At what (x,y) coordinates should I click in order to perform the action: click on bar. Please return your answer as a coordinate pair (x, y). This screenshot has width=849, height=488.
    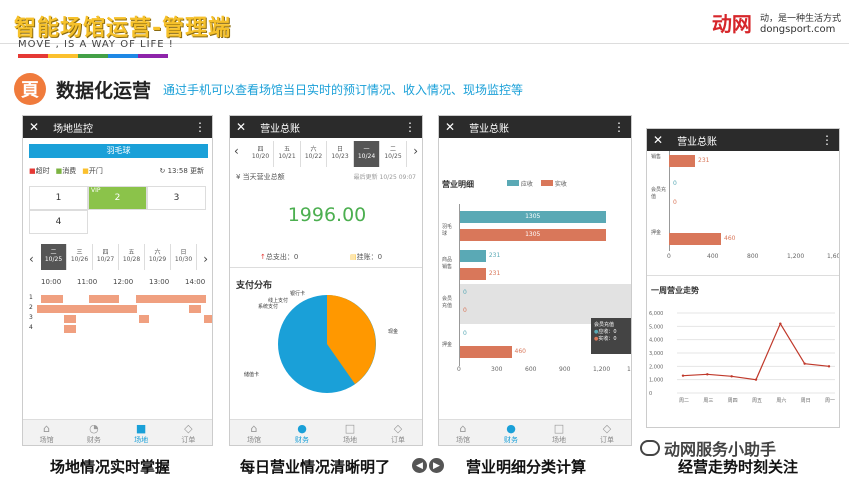
    Looking at the image, I should click on (473, 256).